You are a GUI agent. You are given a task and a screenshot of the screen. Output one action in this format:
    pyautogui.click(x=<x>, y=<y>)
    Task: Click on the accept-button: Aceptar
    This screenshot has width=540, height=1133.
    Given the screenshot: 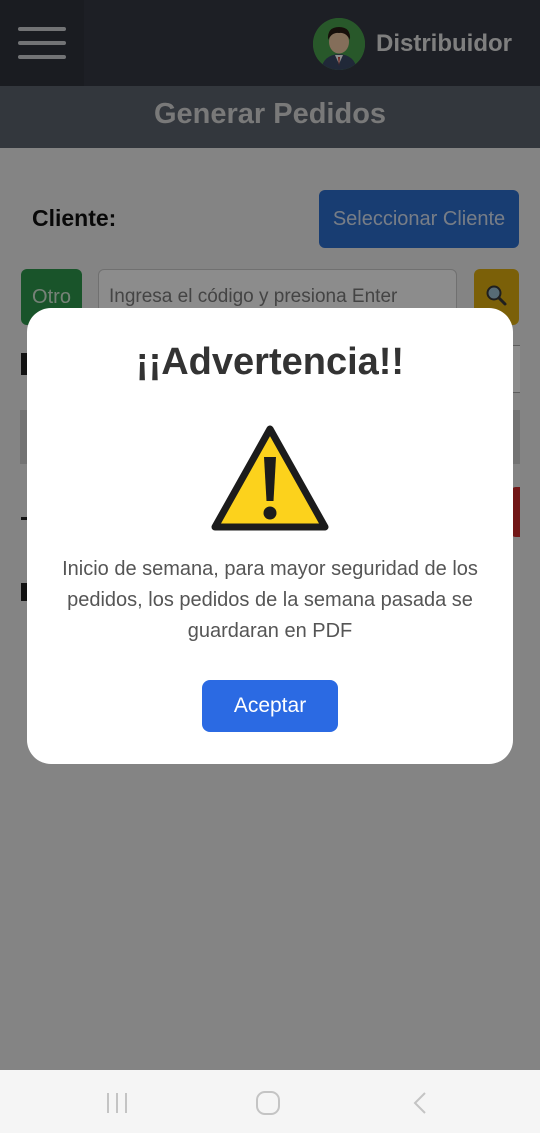 What is the action you would take?
    pyautogui.click(x=270, y=706)
    